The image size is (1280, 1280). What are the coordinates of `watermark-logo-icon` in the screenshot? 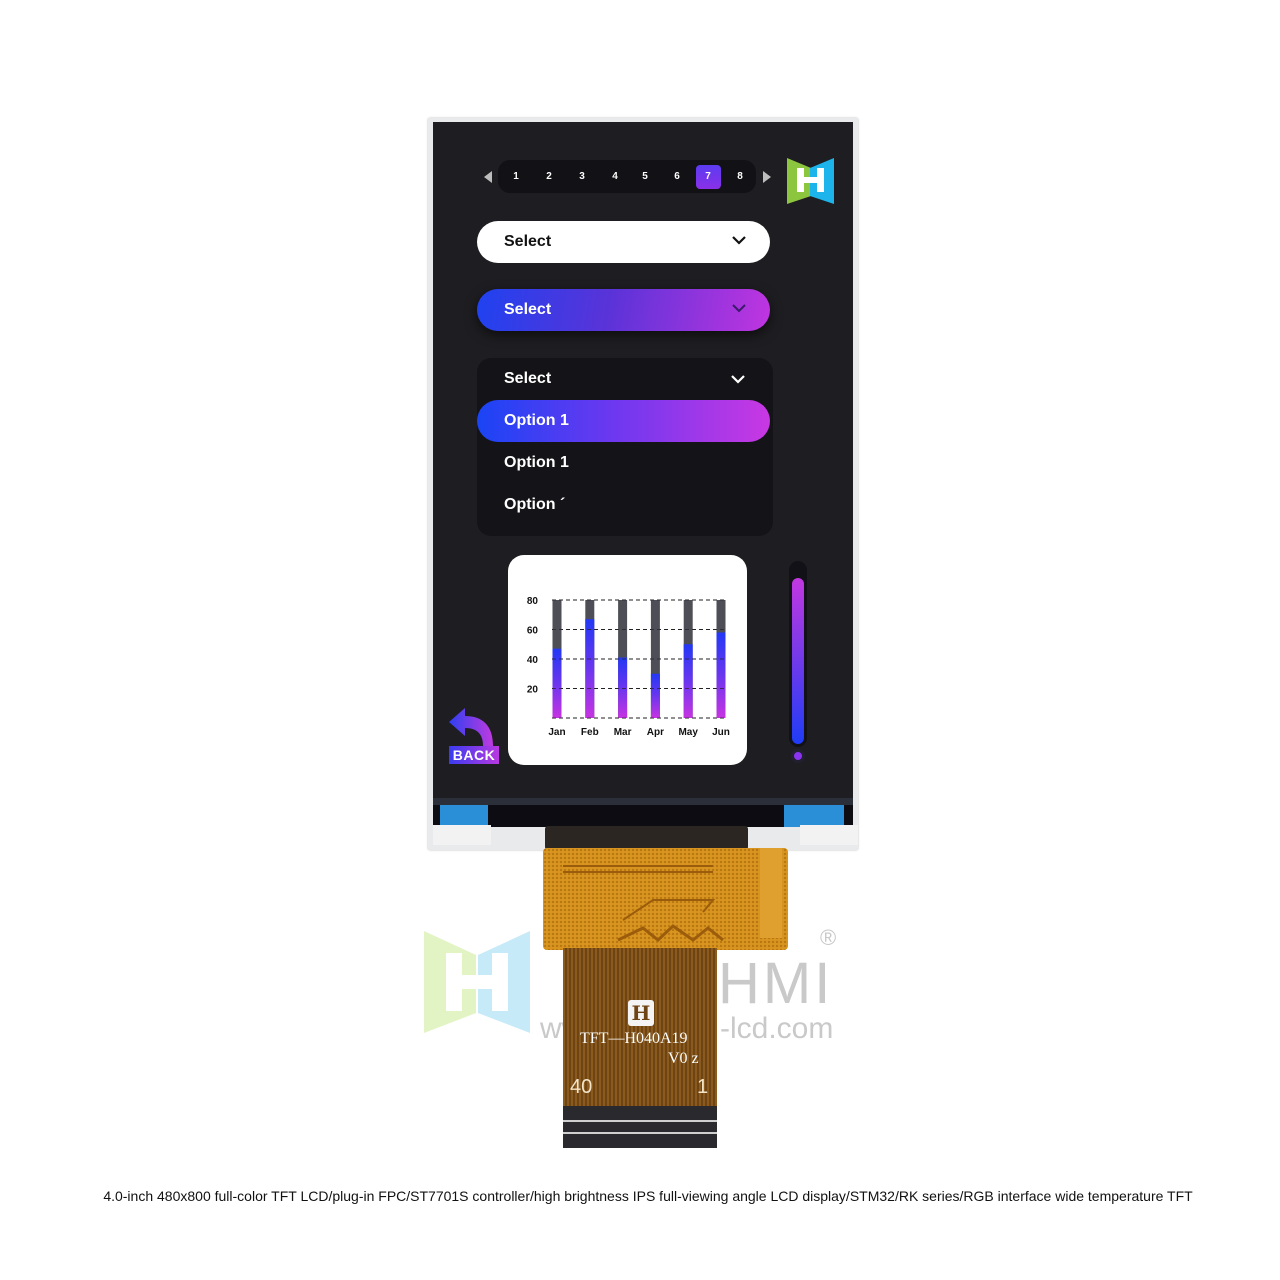 It's located at (477, 982).